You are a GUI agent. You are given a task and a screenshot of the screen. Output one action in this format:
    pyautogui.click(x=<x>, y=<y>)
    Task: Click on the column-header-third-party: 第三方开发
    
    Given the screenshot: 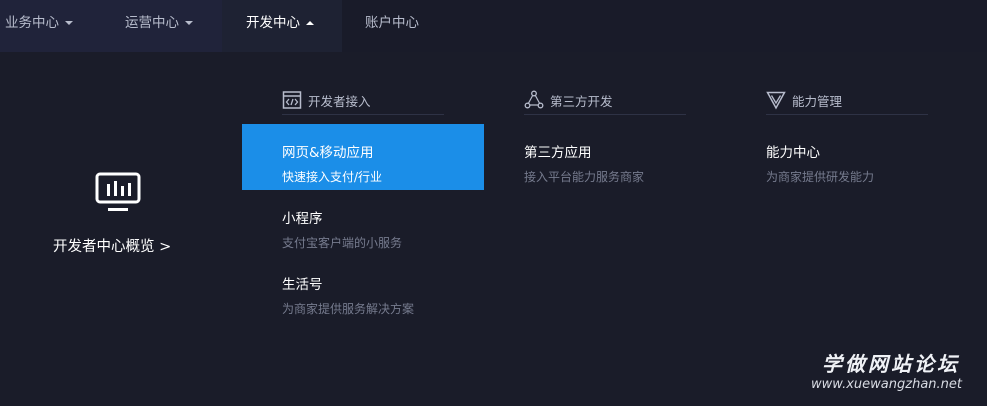 What is the action you would take?
    pyautogui.click(x=605, y=100)
    